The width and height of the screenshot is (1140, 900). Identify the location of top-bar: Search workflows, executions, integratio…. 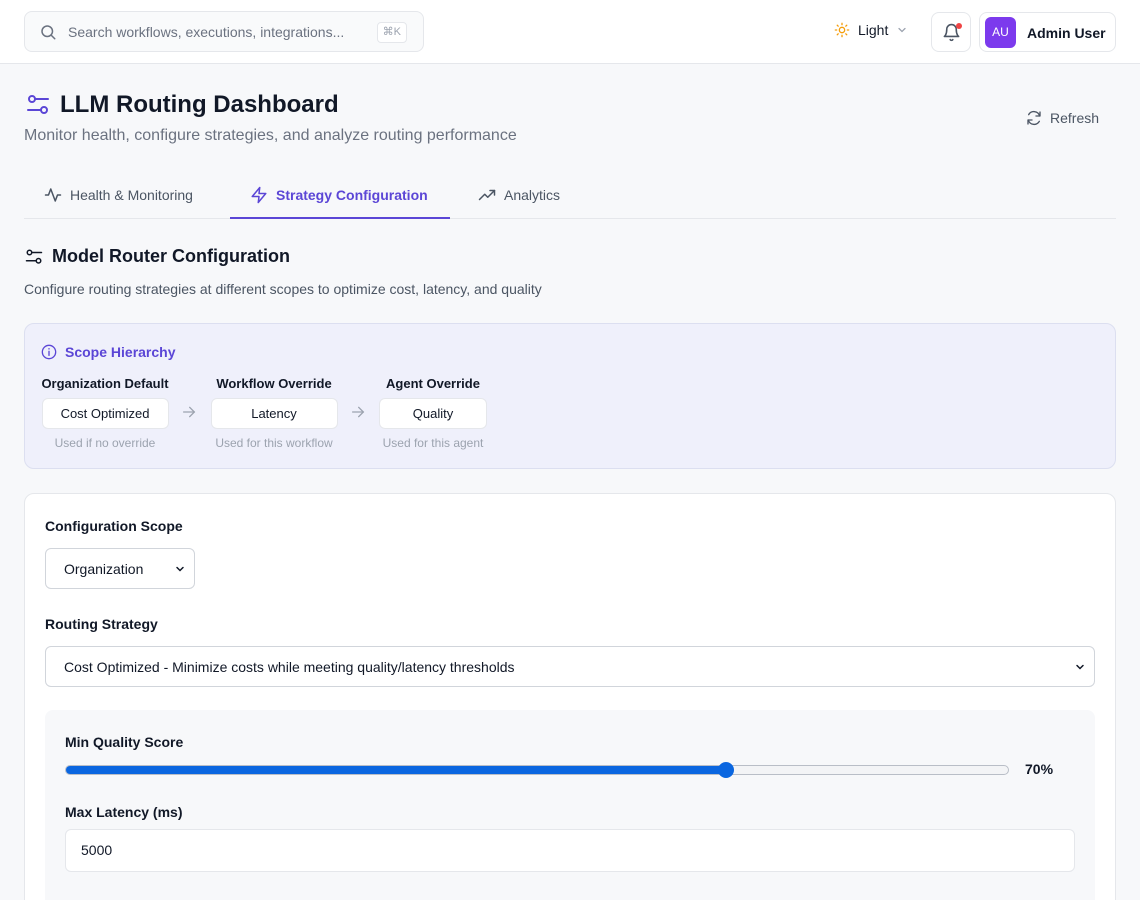
(570, 32).